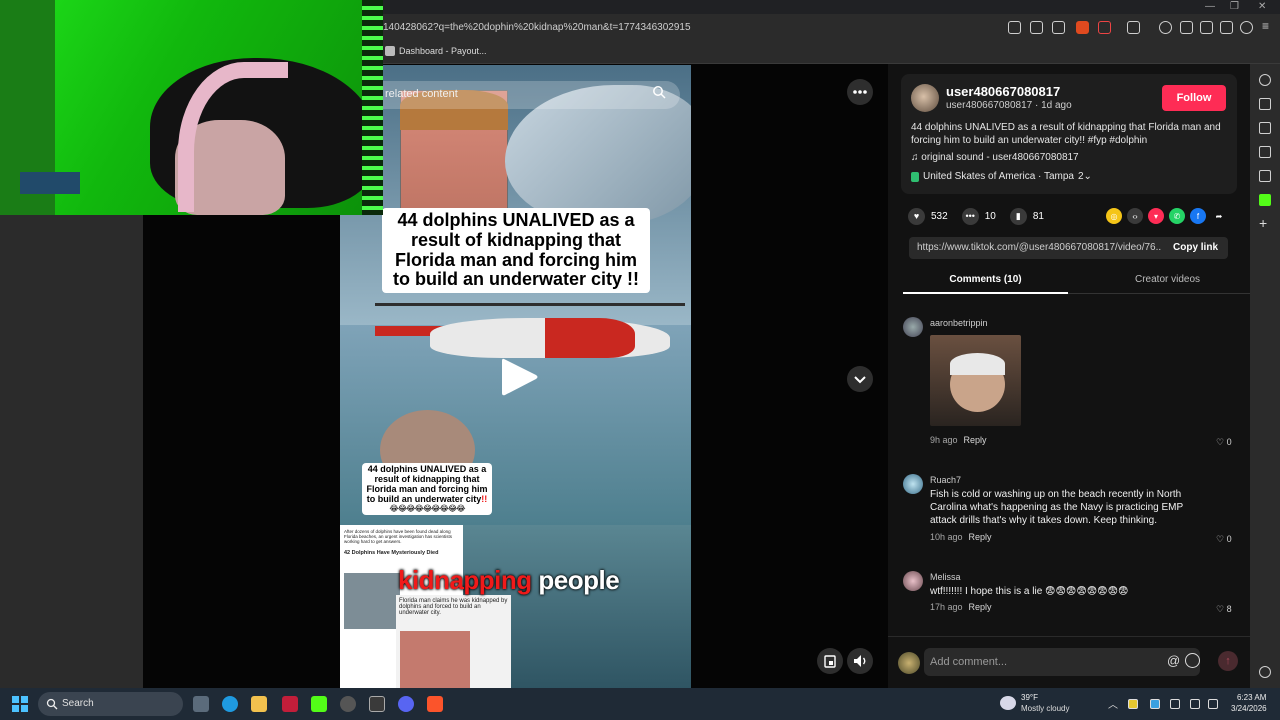  Describe the element at coordinates (519, 377) in the screenshot. I see `play-icon` at that location.